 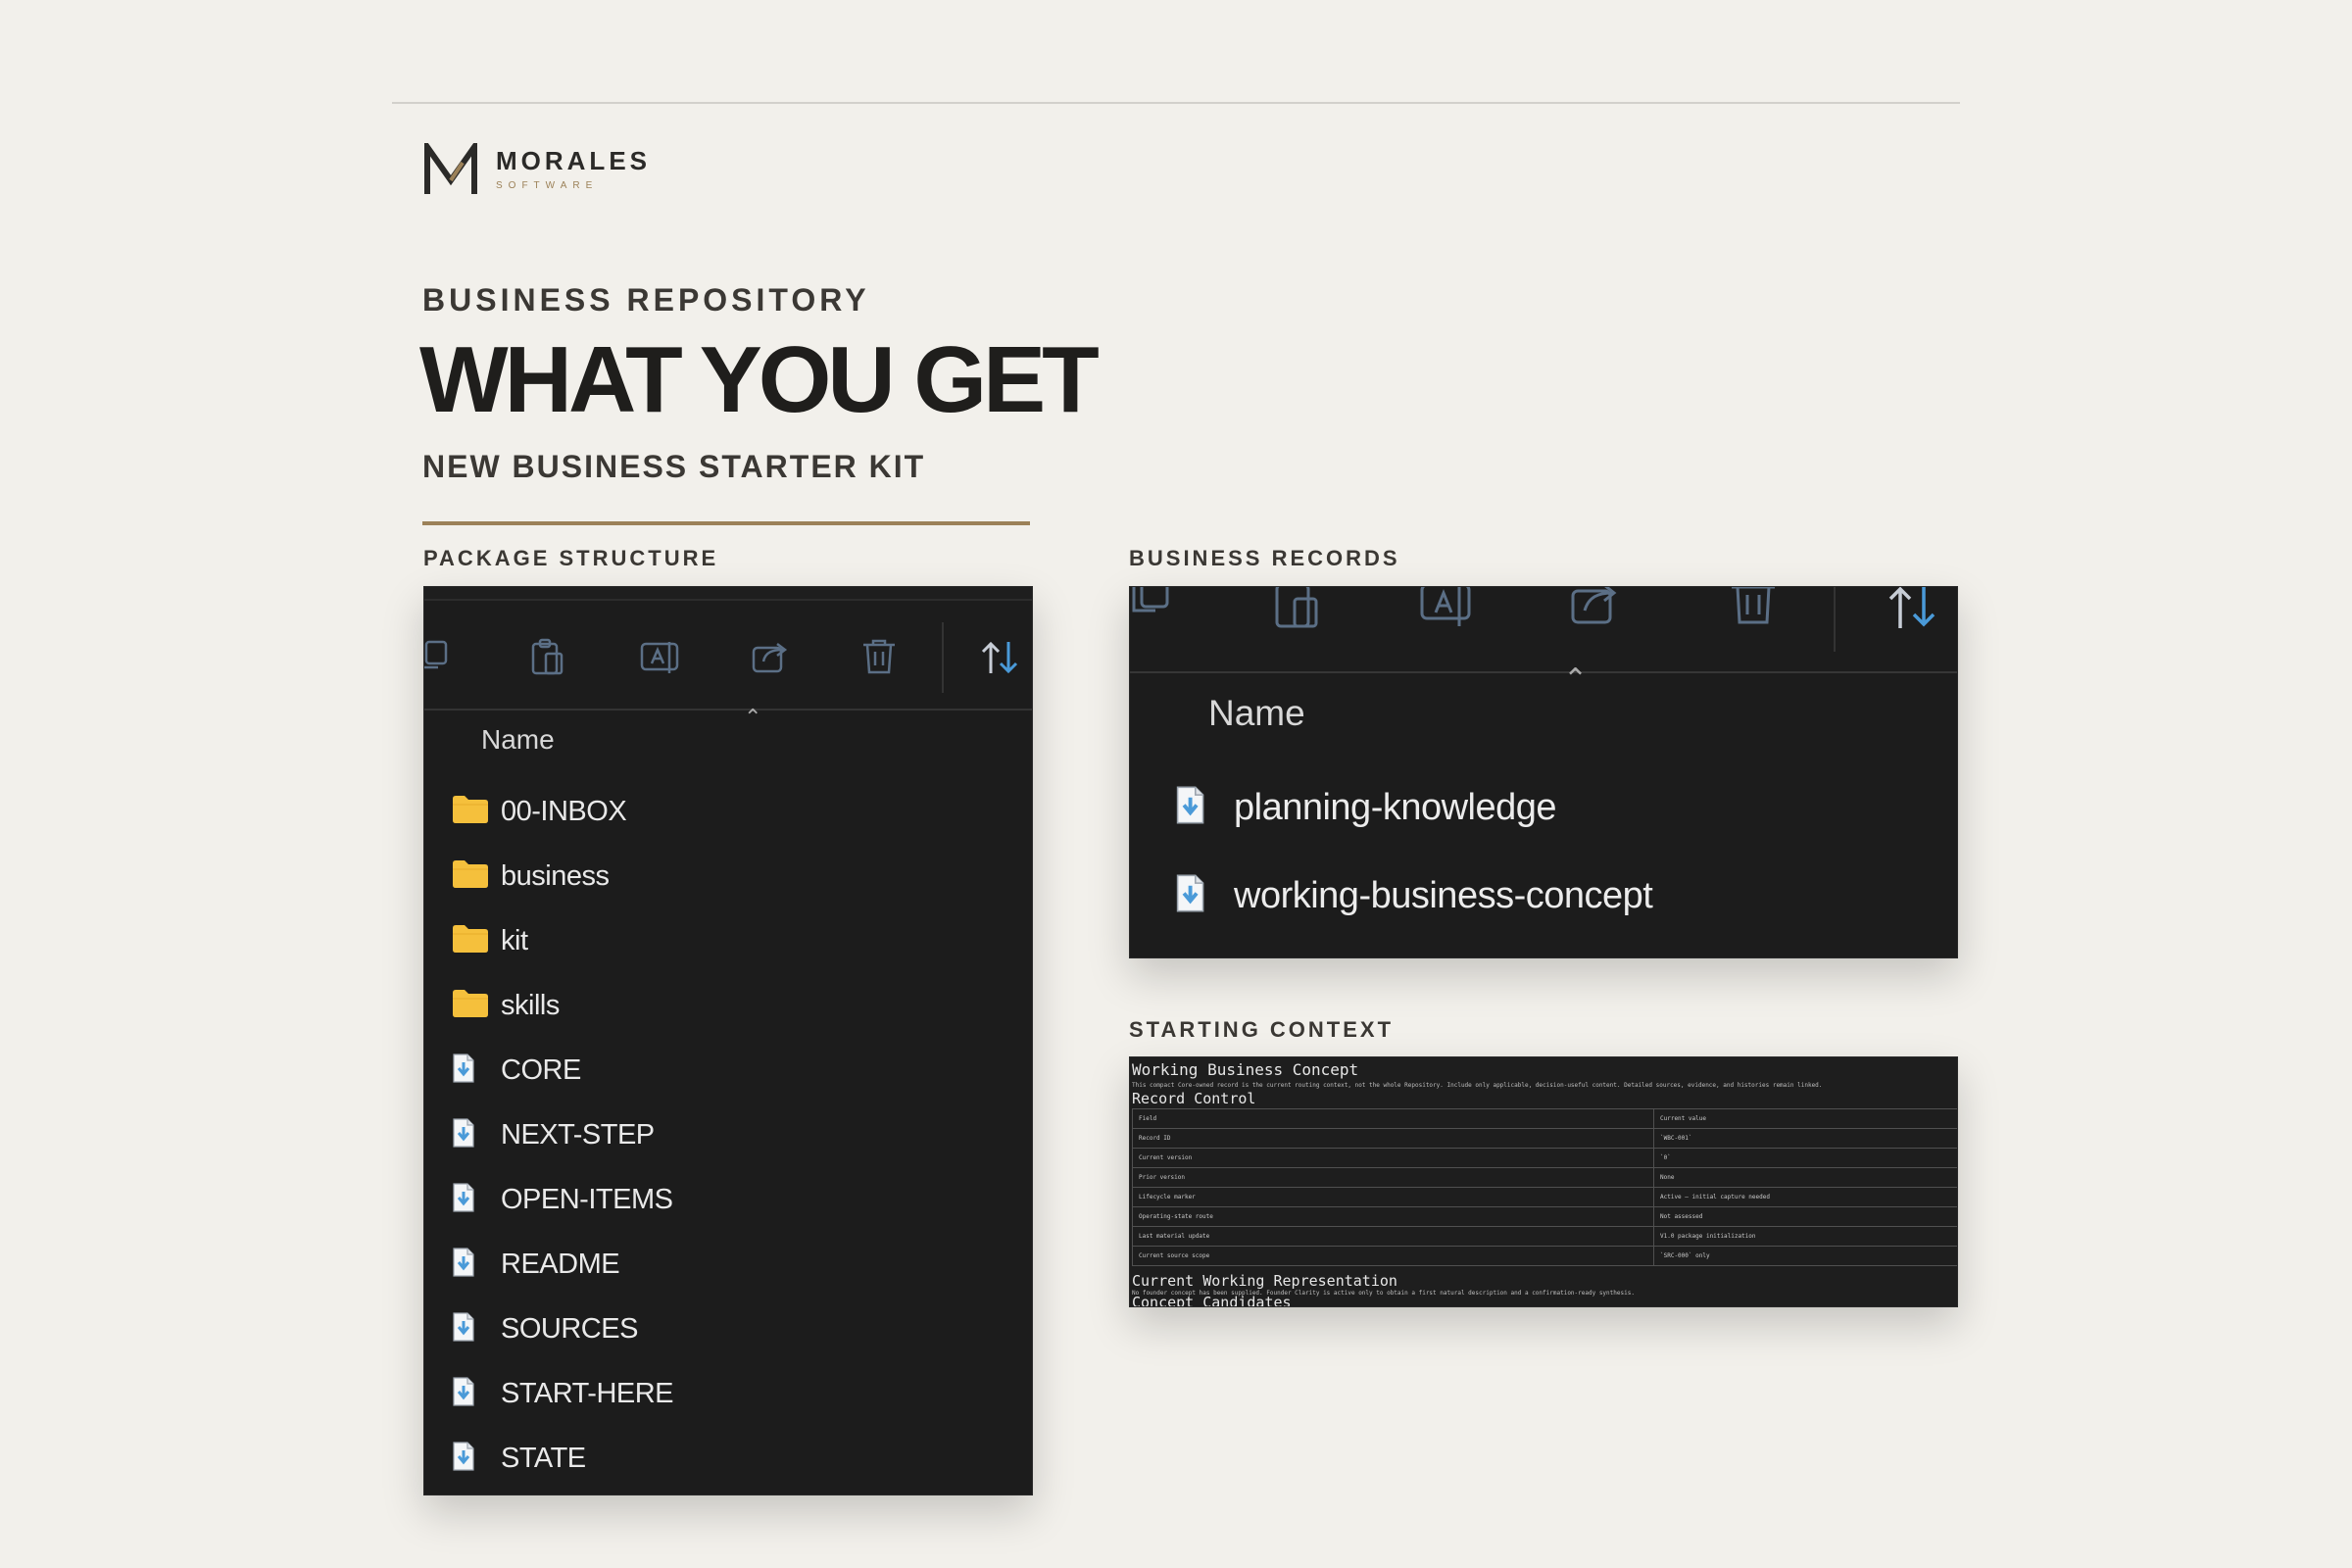 What do you see at coordinates (1264, 558) in the screenshot?
I see `business-records-label: BUSINESS RECORDS` at bounding box center [1264, 558].